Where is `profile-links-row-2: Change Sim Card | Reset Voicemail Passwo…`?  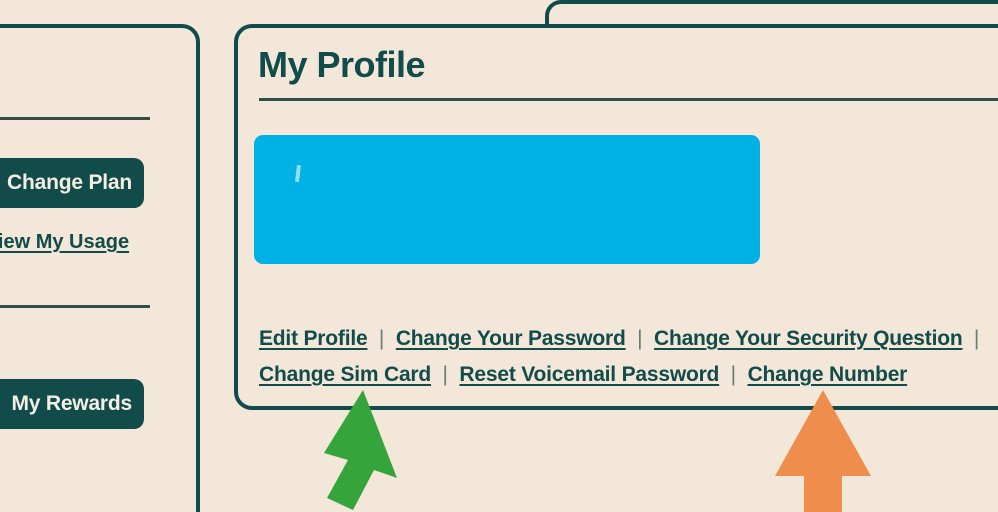 profile-links-row-2: Change Sim Card | Reset Voicemail Passwo… is located at coordinates (628, 376).